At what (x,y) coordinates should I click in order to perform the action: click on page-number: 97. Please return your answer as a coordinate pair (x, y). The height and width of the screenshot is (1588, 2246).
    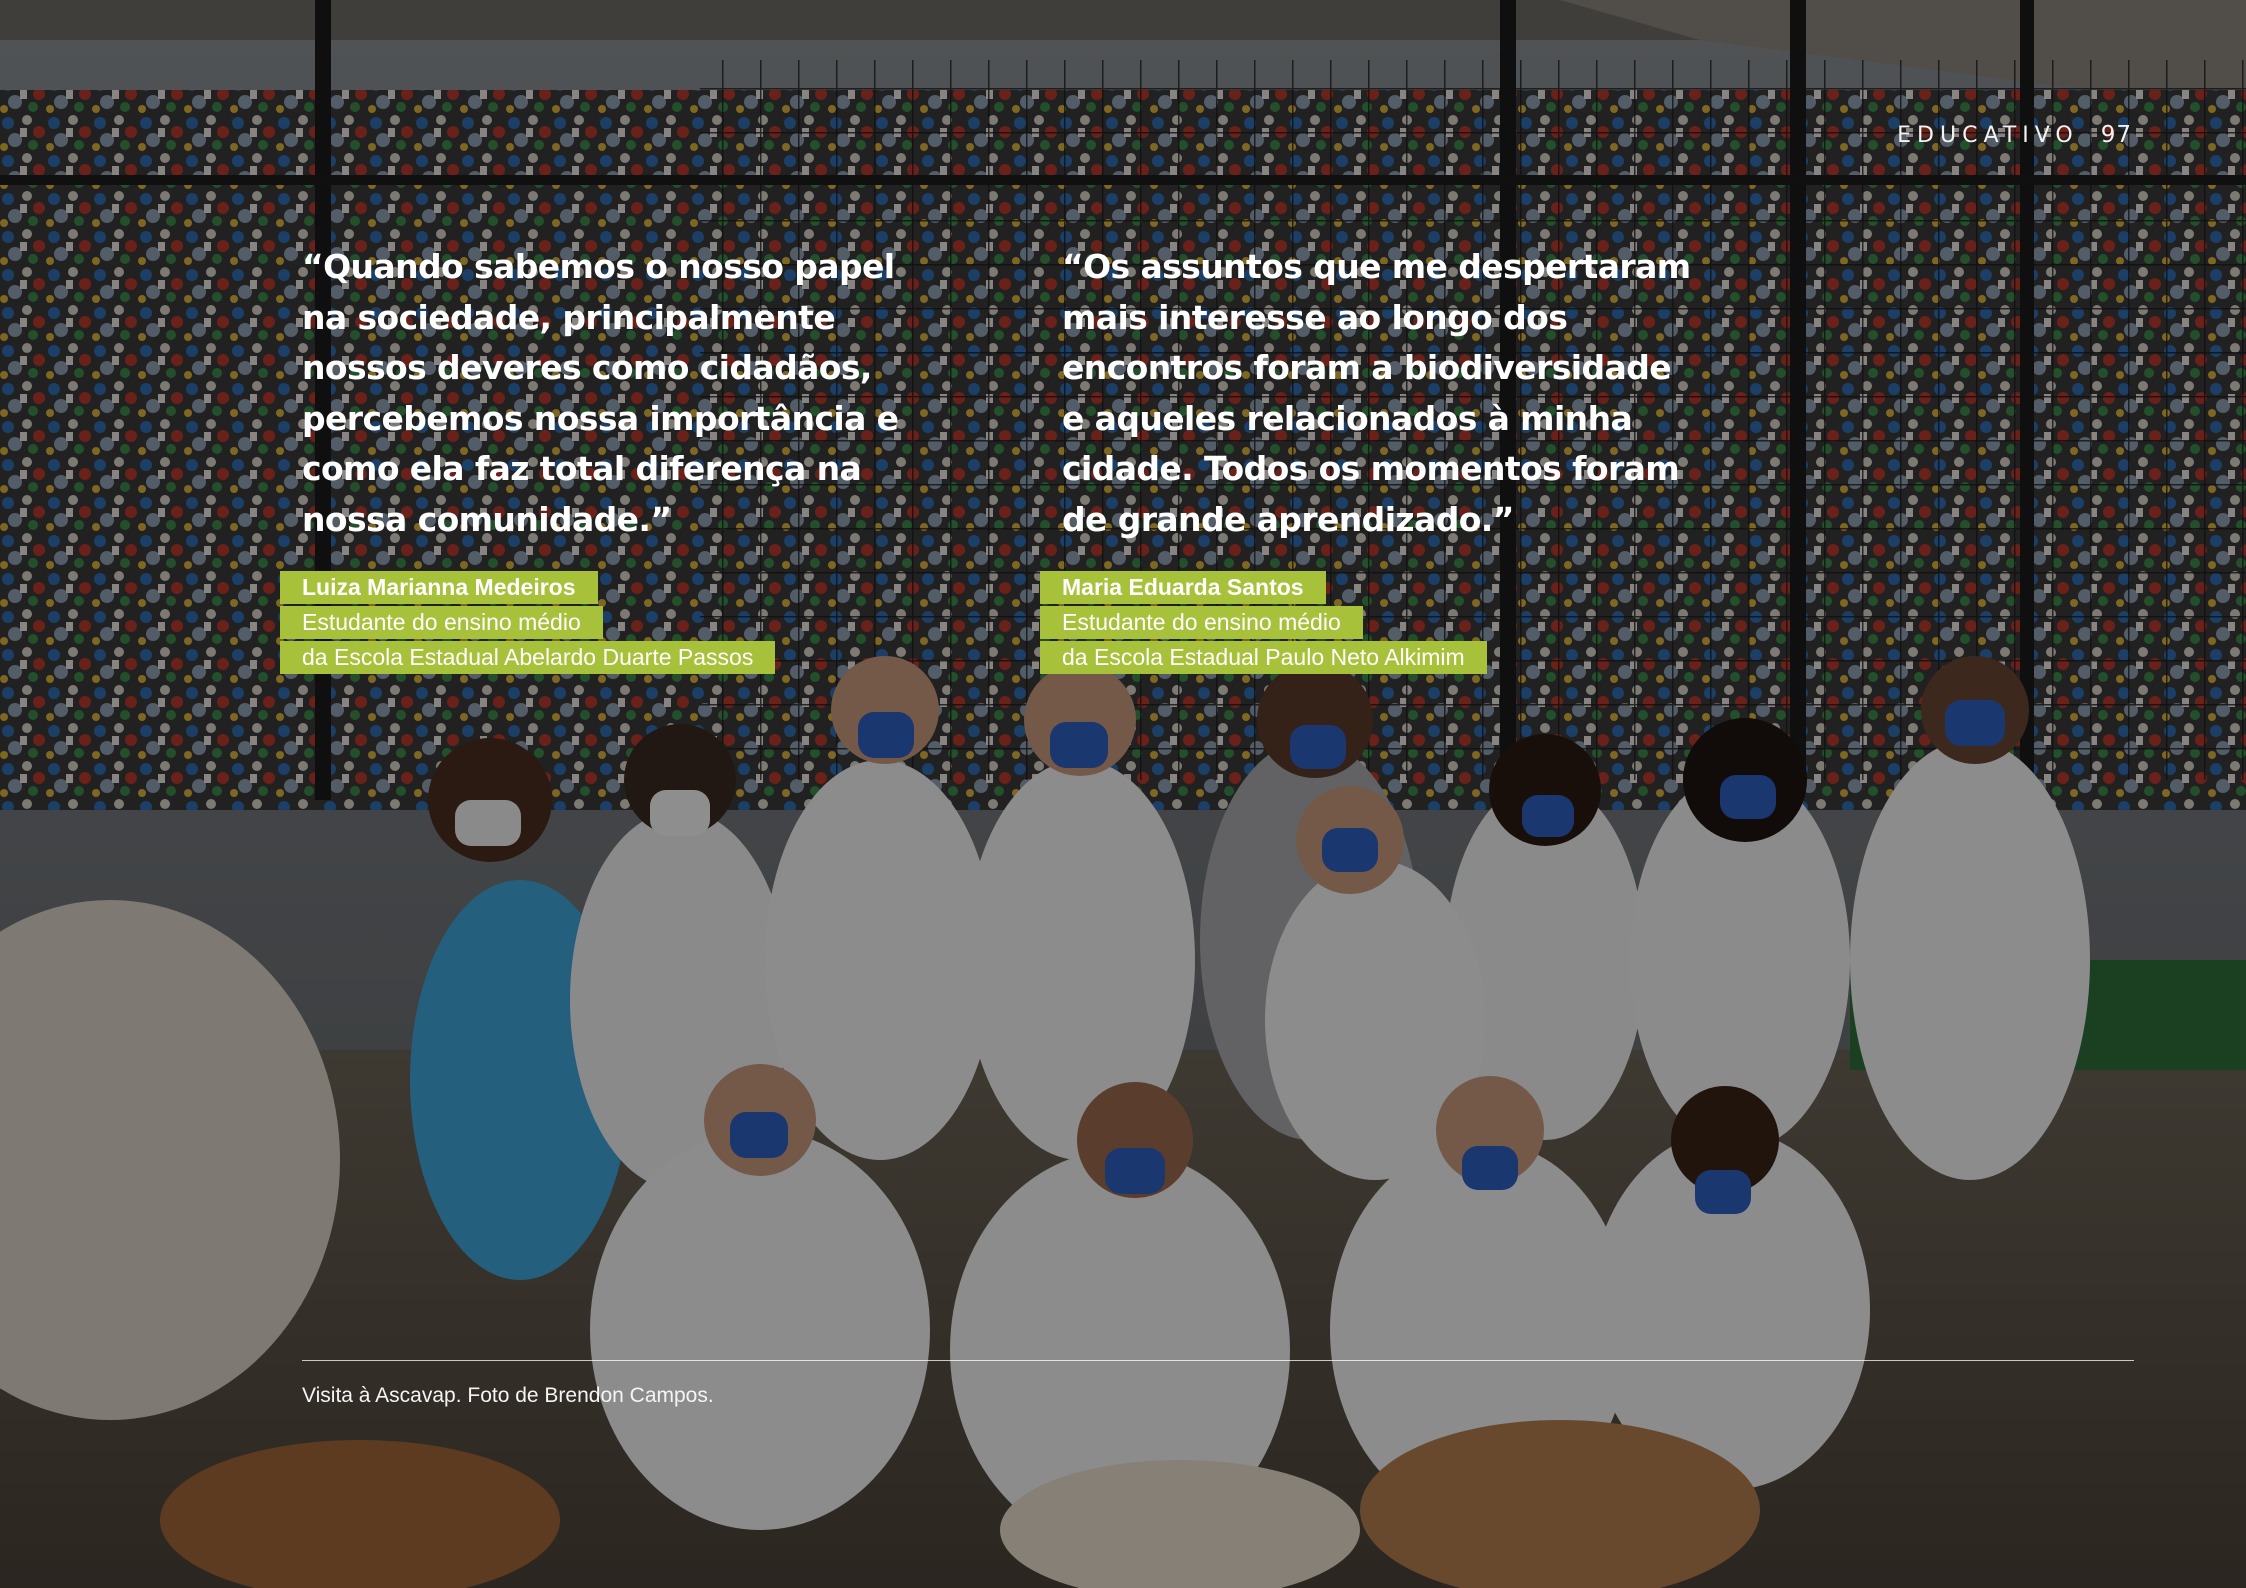
    Looking at the image, I should click on (2116, 135).